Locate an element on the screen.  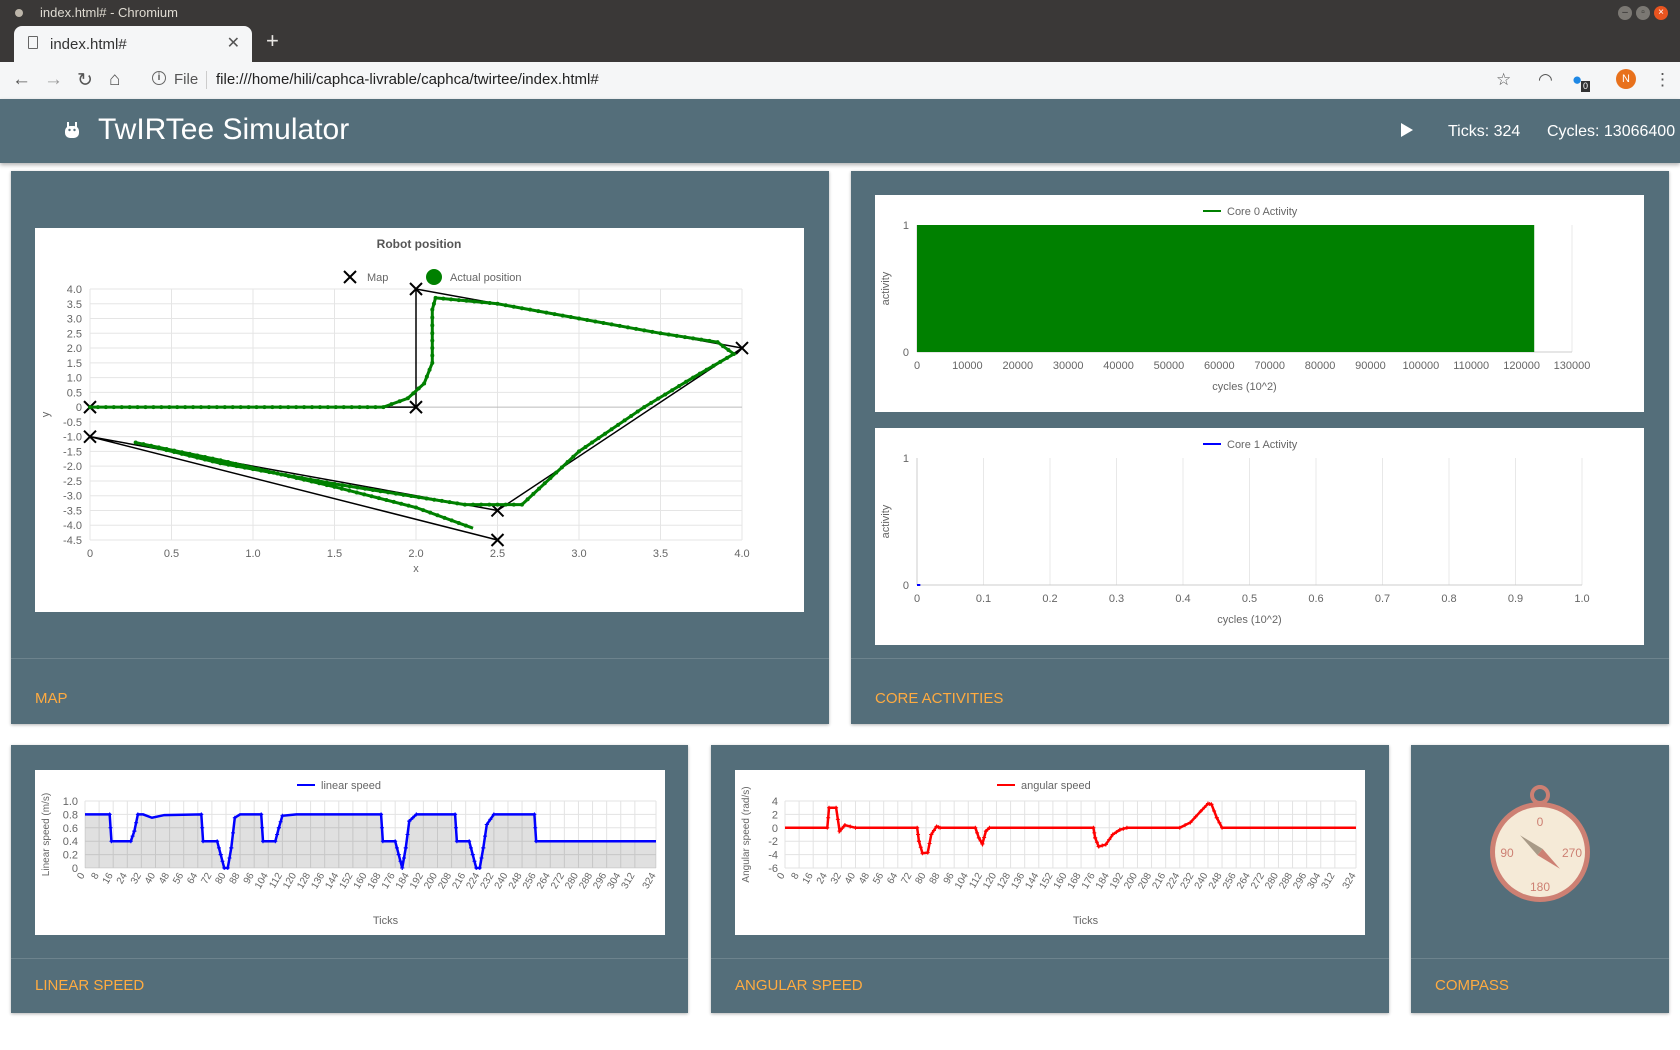
new-tab-button: + is located at coordinates (272, 41).